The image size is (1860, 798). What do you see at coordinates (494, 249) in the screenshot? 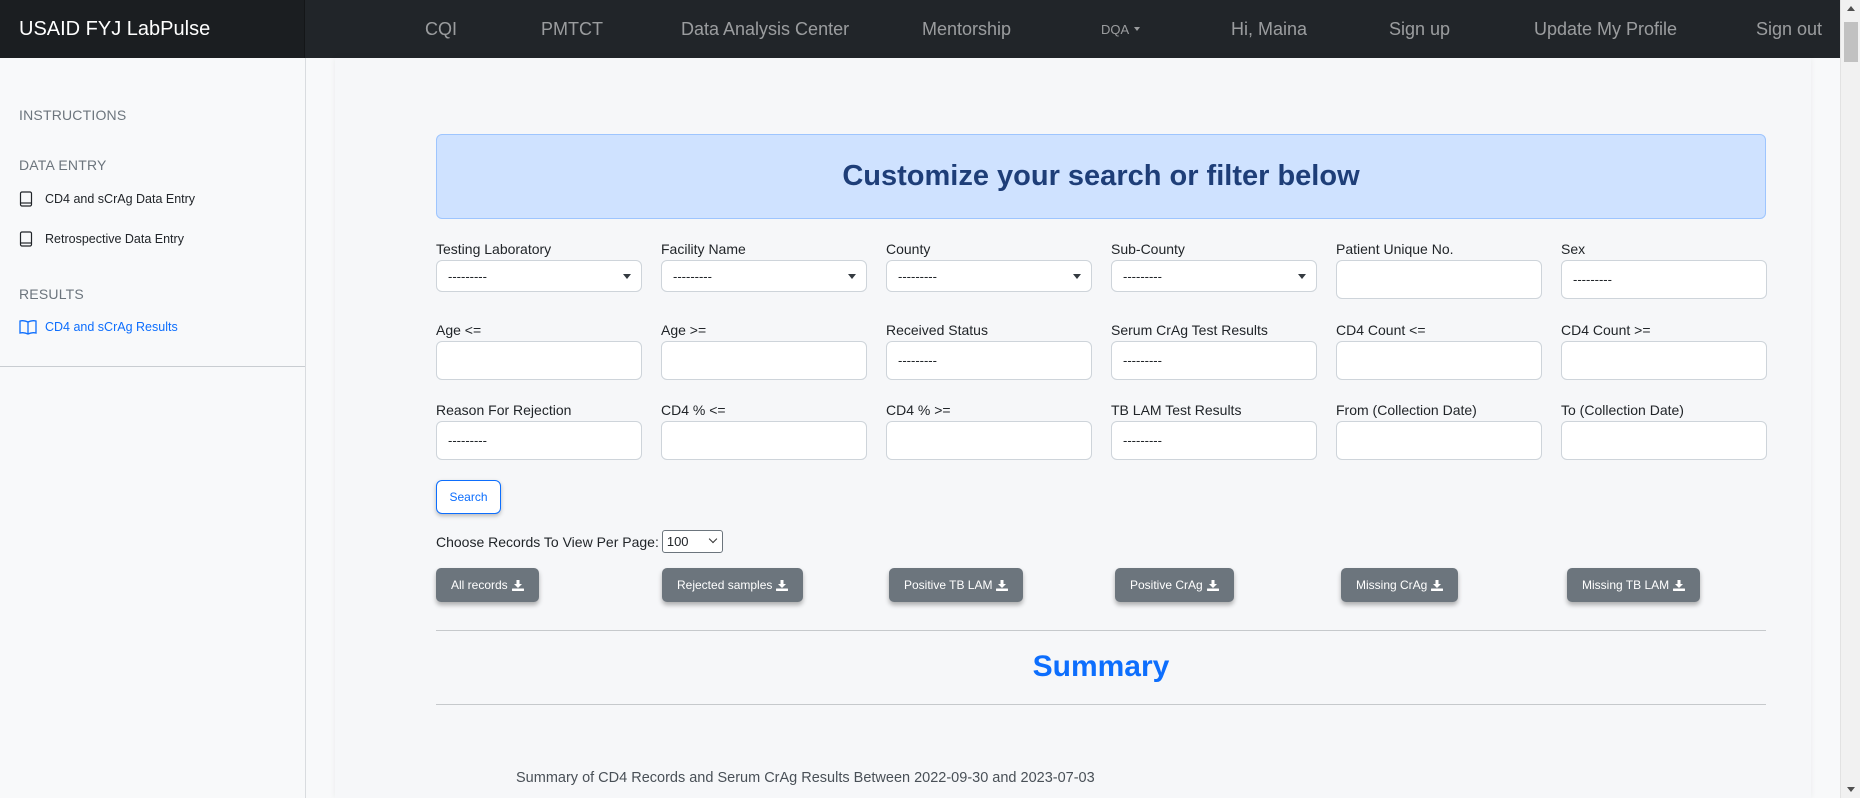
I see `field-label: Testing Laboratory` at bounding box center [494, 249].